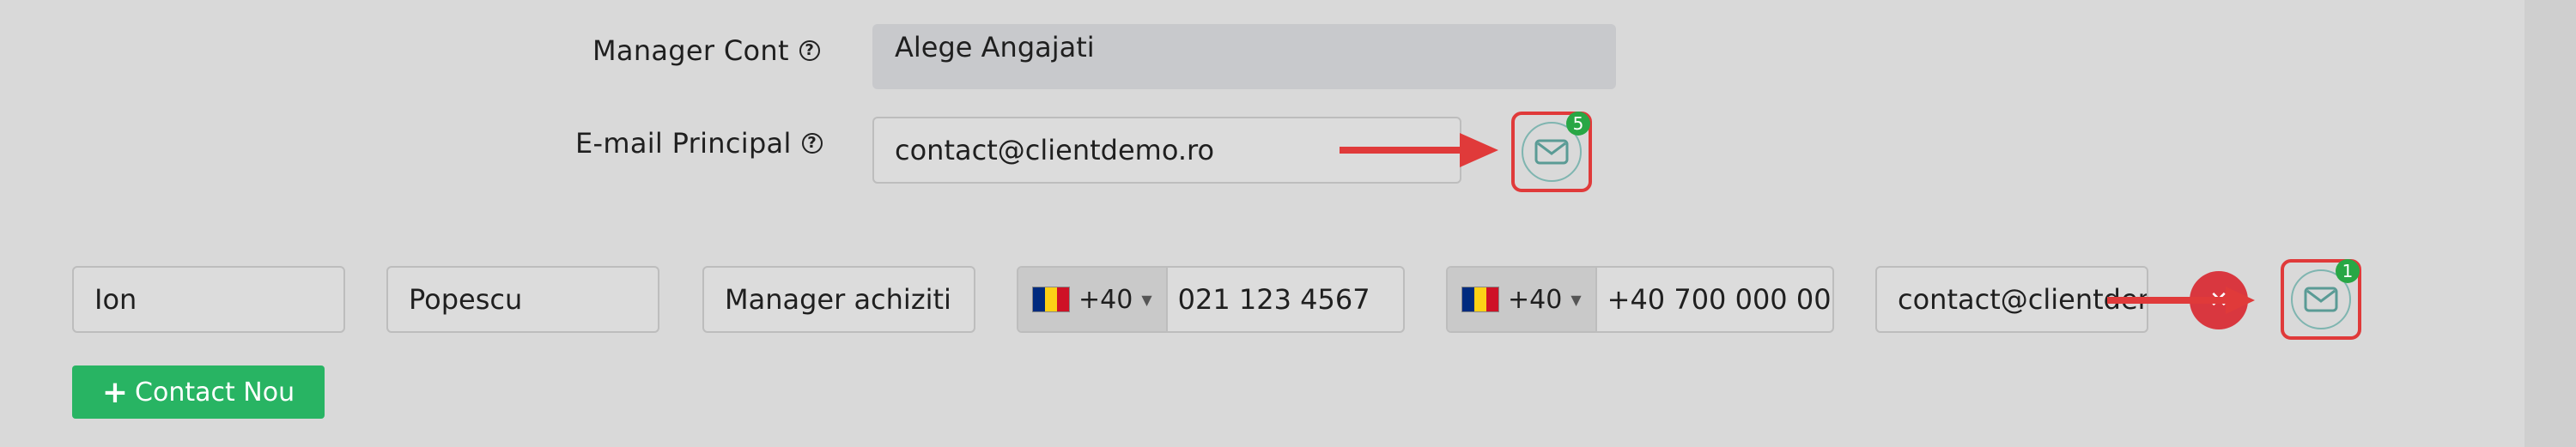 The width and height of the screenshot is (2576, 447). Describe the element at coordinates (1055, 150) in the screenshot. I see `email-principal-value: contact@clientdemo.ro` at that location.